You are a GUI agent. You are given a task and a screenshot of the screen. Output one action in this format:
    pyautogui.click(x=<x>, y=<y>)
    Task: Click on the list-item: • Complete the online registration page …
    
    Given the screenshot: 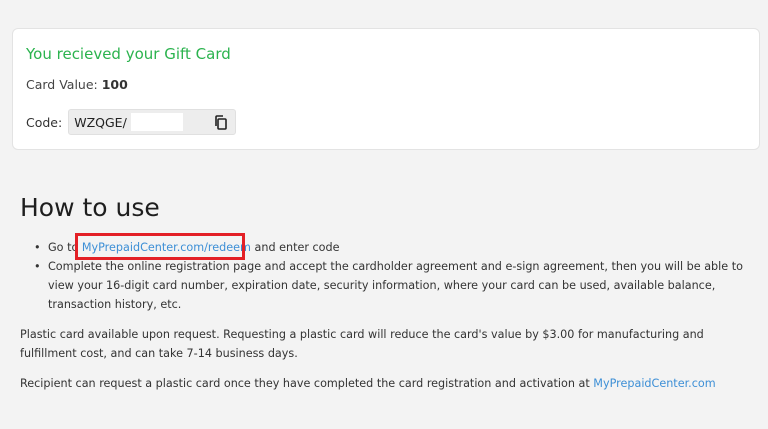 What is the action you would take?
    pyautogui.click(x=389, y=285)
    